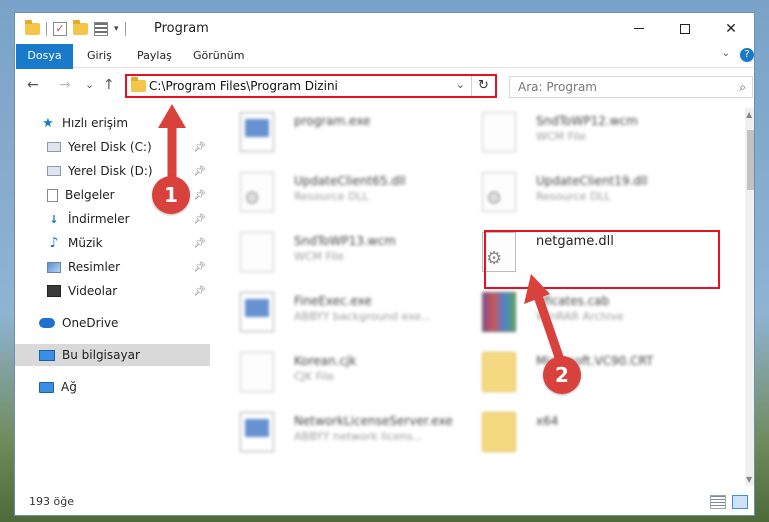 The width and height of the screenshot is (769, 522). What do you see at coordinates (48, 123) in the screenshot?
I see `star-icon: ★` at bounding box center [48, 123].